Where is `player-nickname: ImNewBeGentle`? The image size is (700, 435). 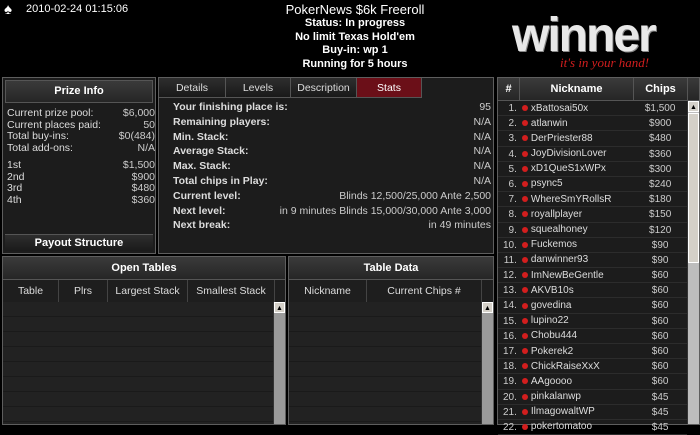
player-nickname: ImNewBeGentle is located at coordinates (567, 275).